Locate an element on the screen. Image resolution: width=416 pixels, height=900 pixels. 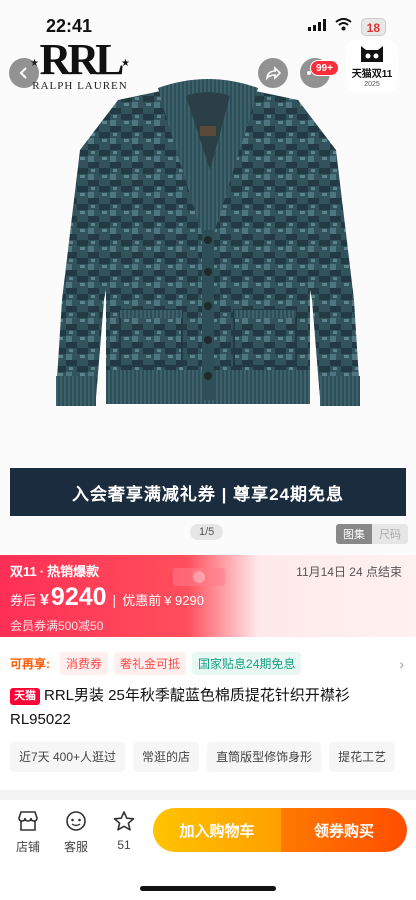
tmall-store-tag: 天猫 is located at coordinates (25, 696).